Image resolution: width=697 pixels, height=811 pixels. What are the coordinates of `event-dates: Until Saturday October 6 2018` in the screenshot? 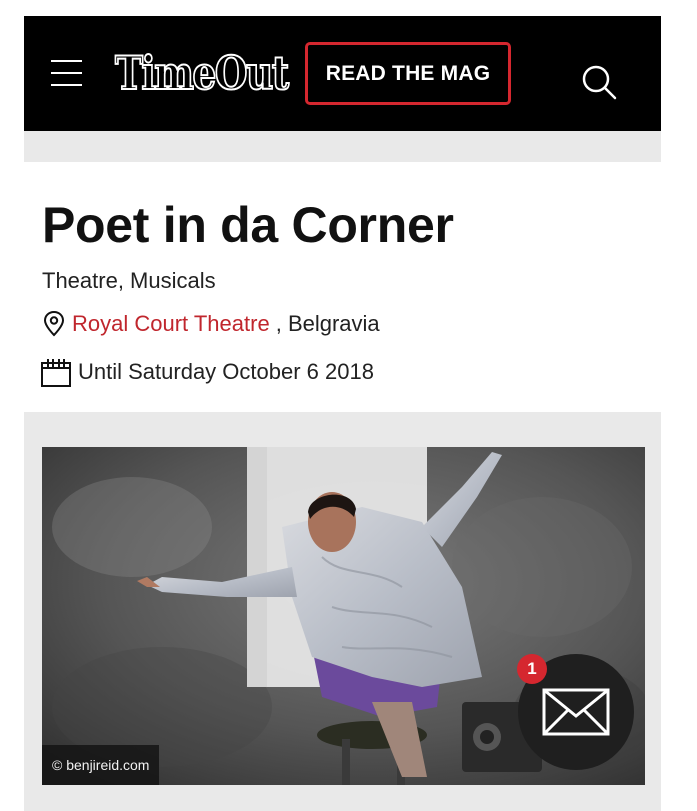 It's located at (226, 371).